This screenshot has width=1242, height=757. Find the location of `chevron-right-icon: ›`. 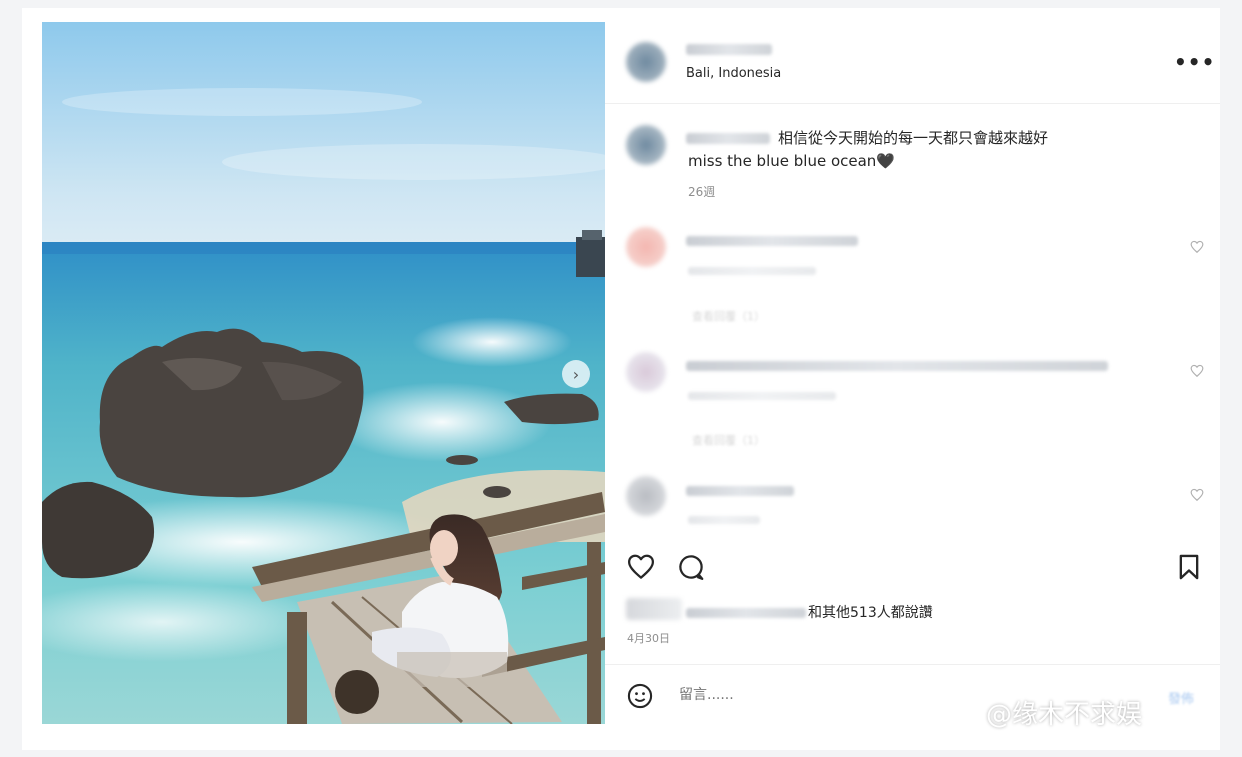

chevron-right-icon: › is located at coordinates (576, 374).